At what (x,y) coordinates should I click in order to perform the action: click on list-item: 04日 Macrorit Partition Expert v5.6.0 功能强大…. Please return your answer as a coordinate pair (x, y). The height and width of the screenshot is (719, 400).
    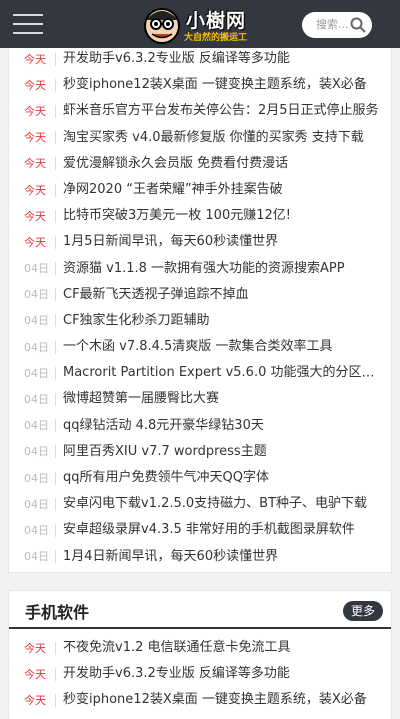
    Looking at the image, I should click on (200, 373).